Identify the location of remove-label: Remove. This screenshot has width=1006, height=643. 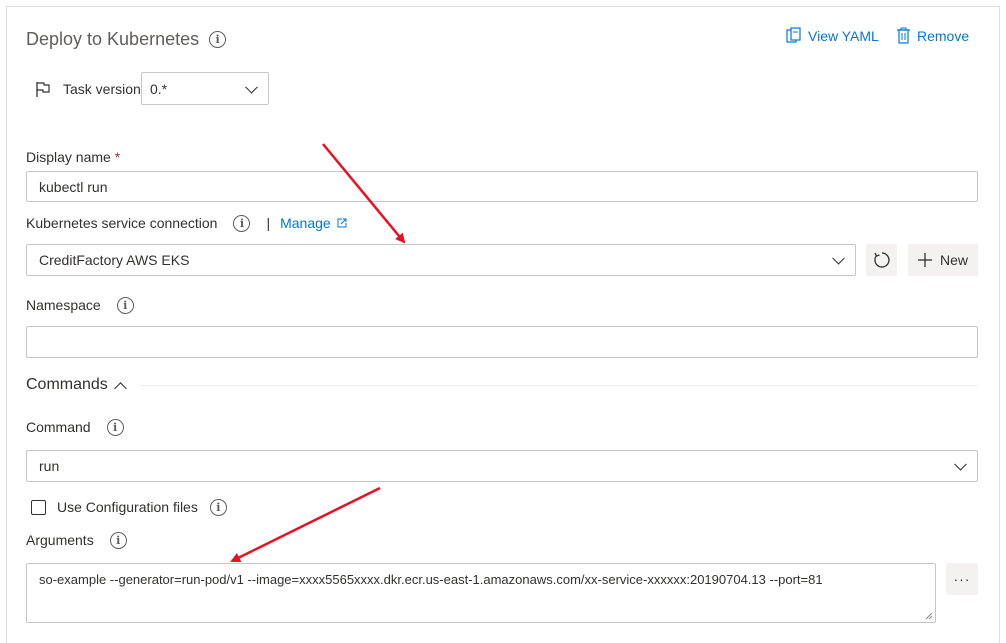
(943, 35).